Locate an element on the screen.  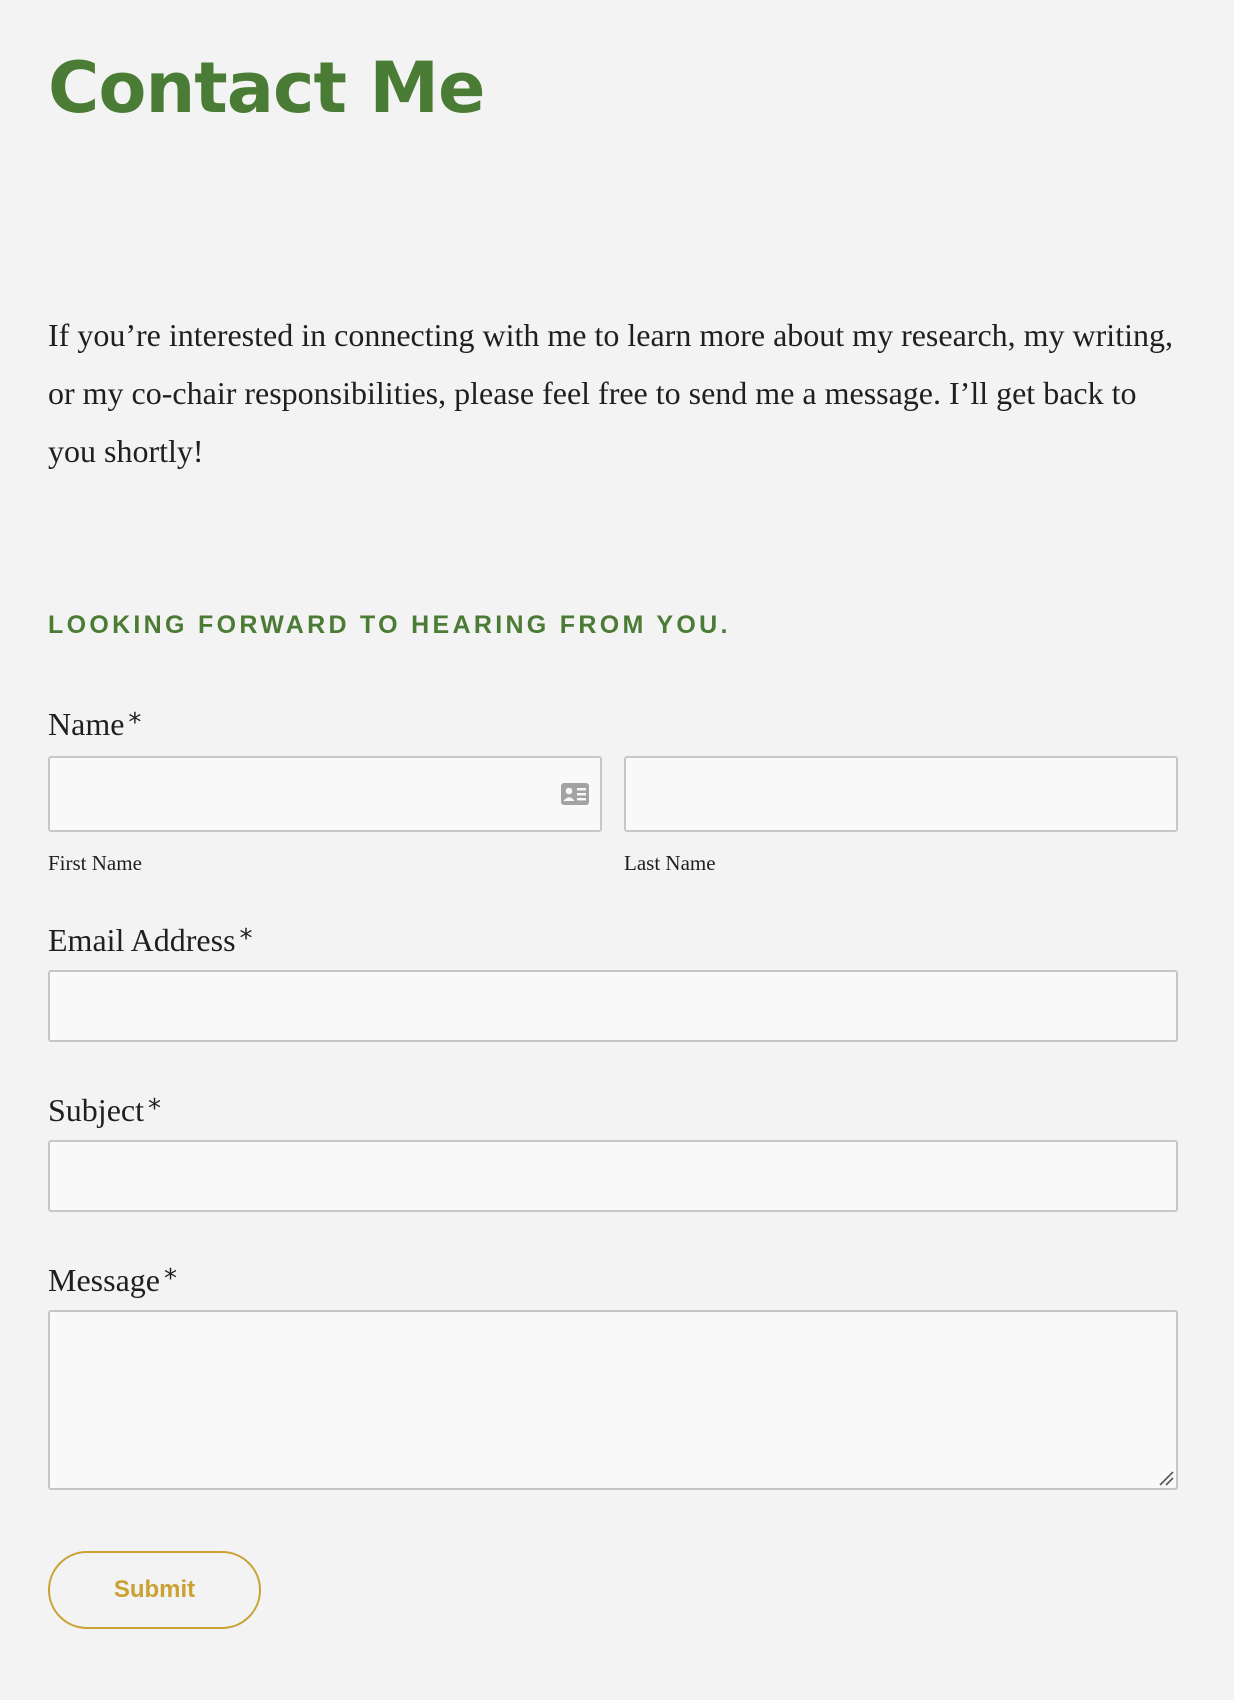
email-input is located at coordinates (613, 1006).